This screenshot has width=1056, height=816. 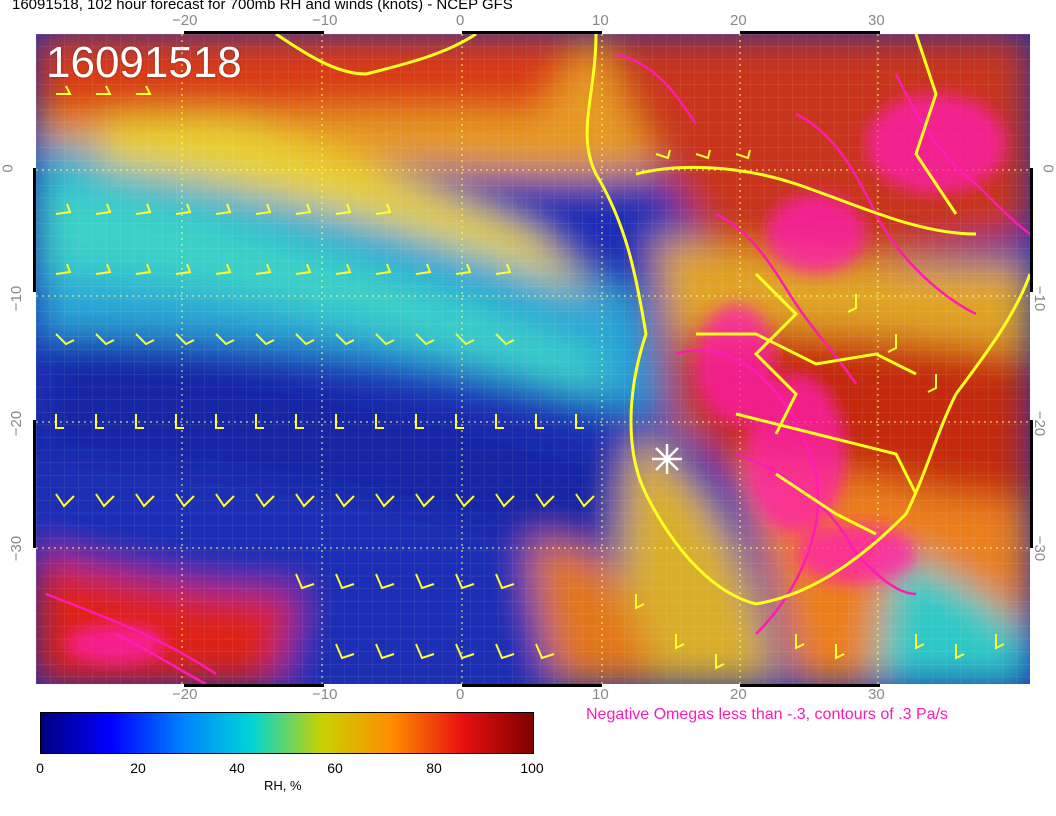 What do you see at coordinates (600, 20) in the screenshot?
I see `lon-label-top: 10` at bounding box center [600, 20].